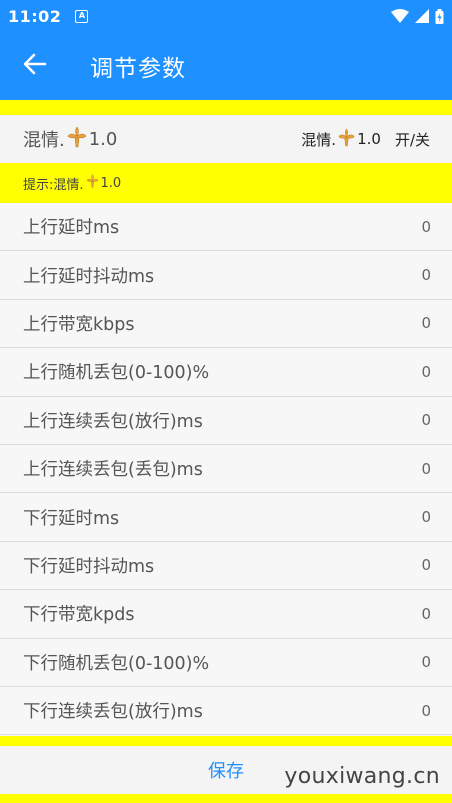 Image resolution: width=452 pixels, height=803 pixels. Describe the element at coordinates (226, 227) in the screenshot. I see `param-row: 上行延时ms 0` at that location.